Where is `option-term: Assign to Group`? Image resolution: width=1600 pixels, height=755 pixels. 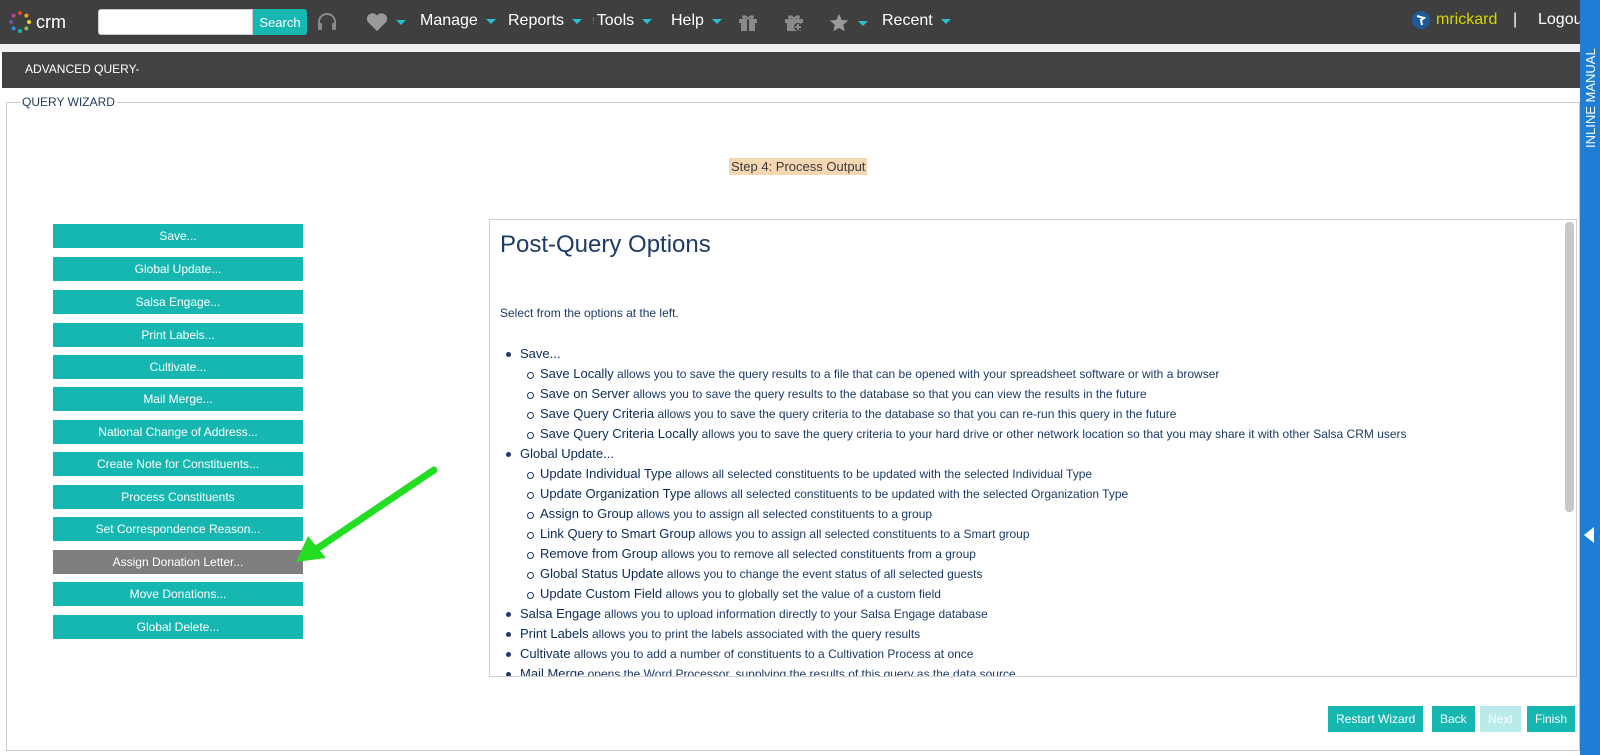 option-term: Assign to Group is located at coordinates (587, 513).